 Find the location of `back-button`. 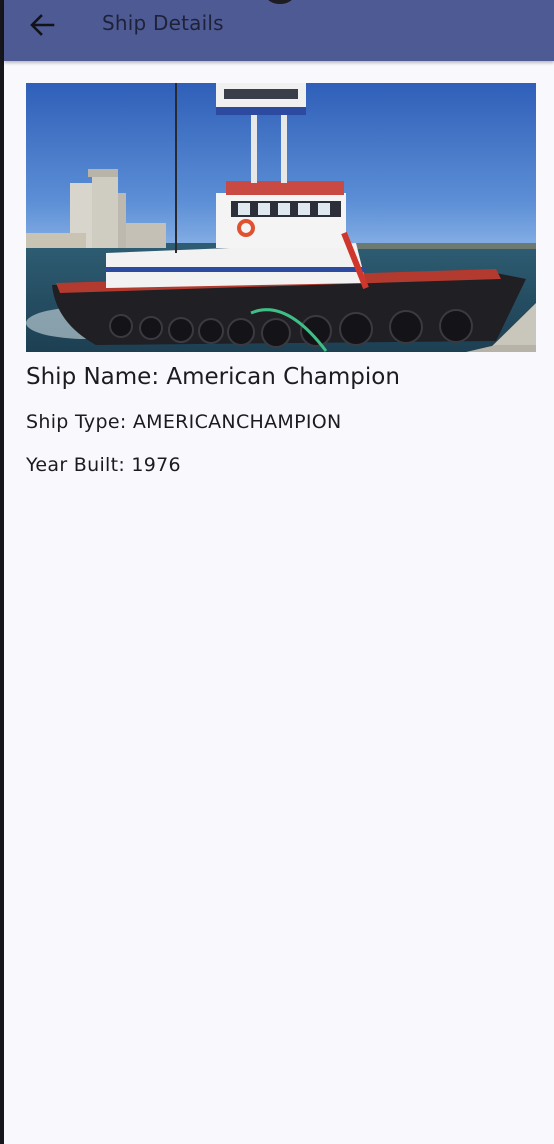

back-button is located at coordinates (42, 25).